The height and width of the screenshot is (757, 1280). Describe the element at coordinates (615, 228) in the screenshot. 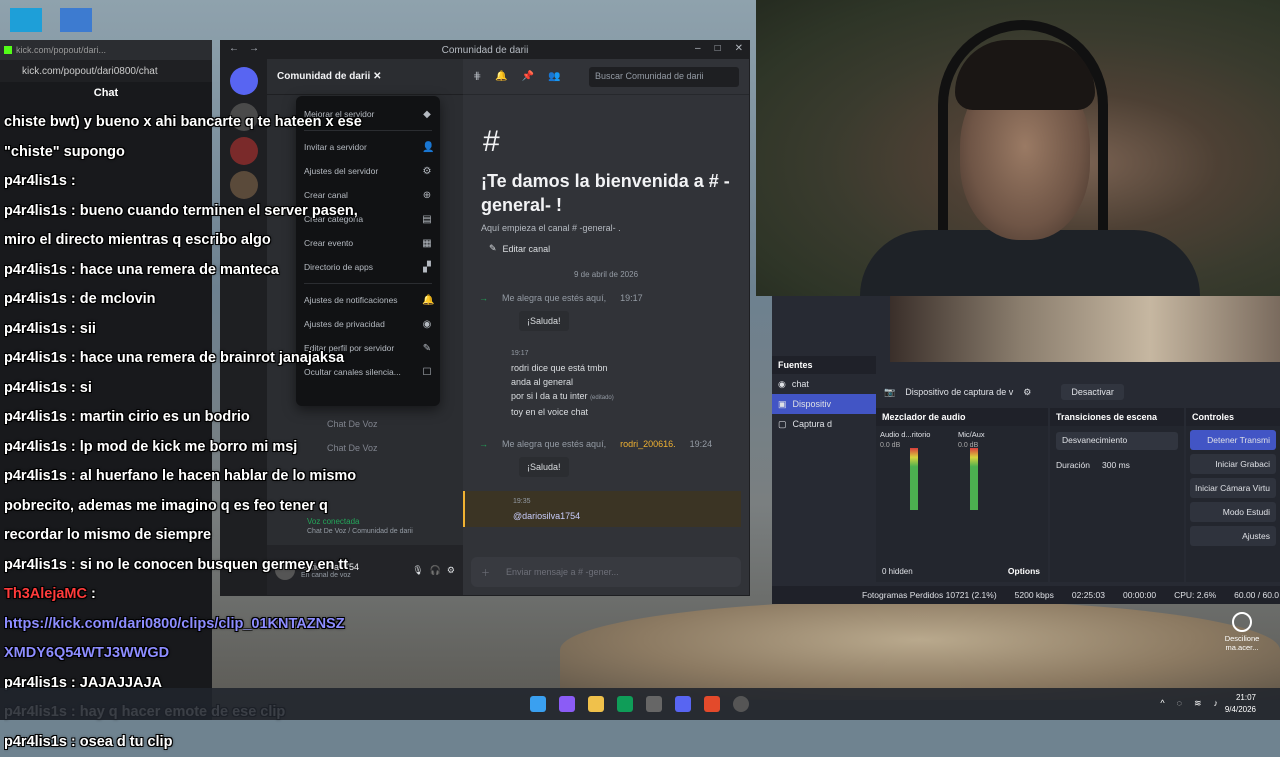

I see `welcome-subtitle: Aquí empieza el canal # -general- .` at that location.